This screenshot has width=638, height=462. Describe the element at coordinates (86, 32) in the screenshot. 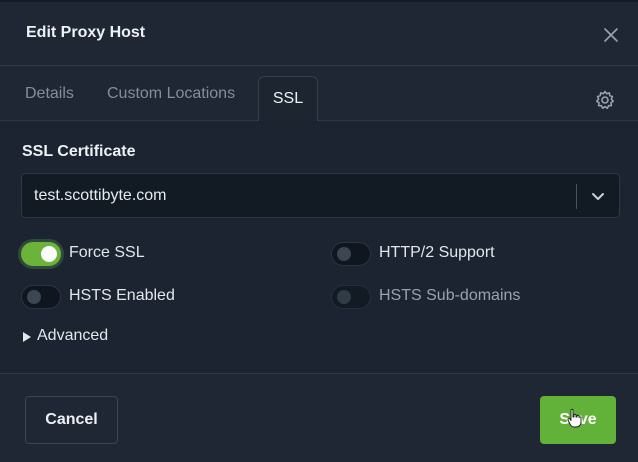

I see `dialog-title: Edit Proxy Host` at that location.